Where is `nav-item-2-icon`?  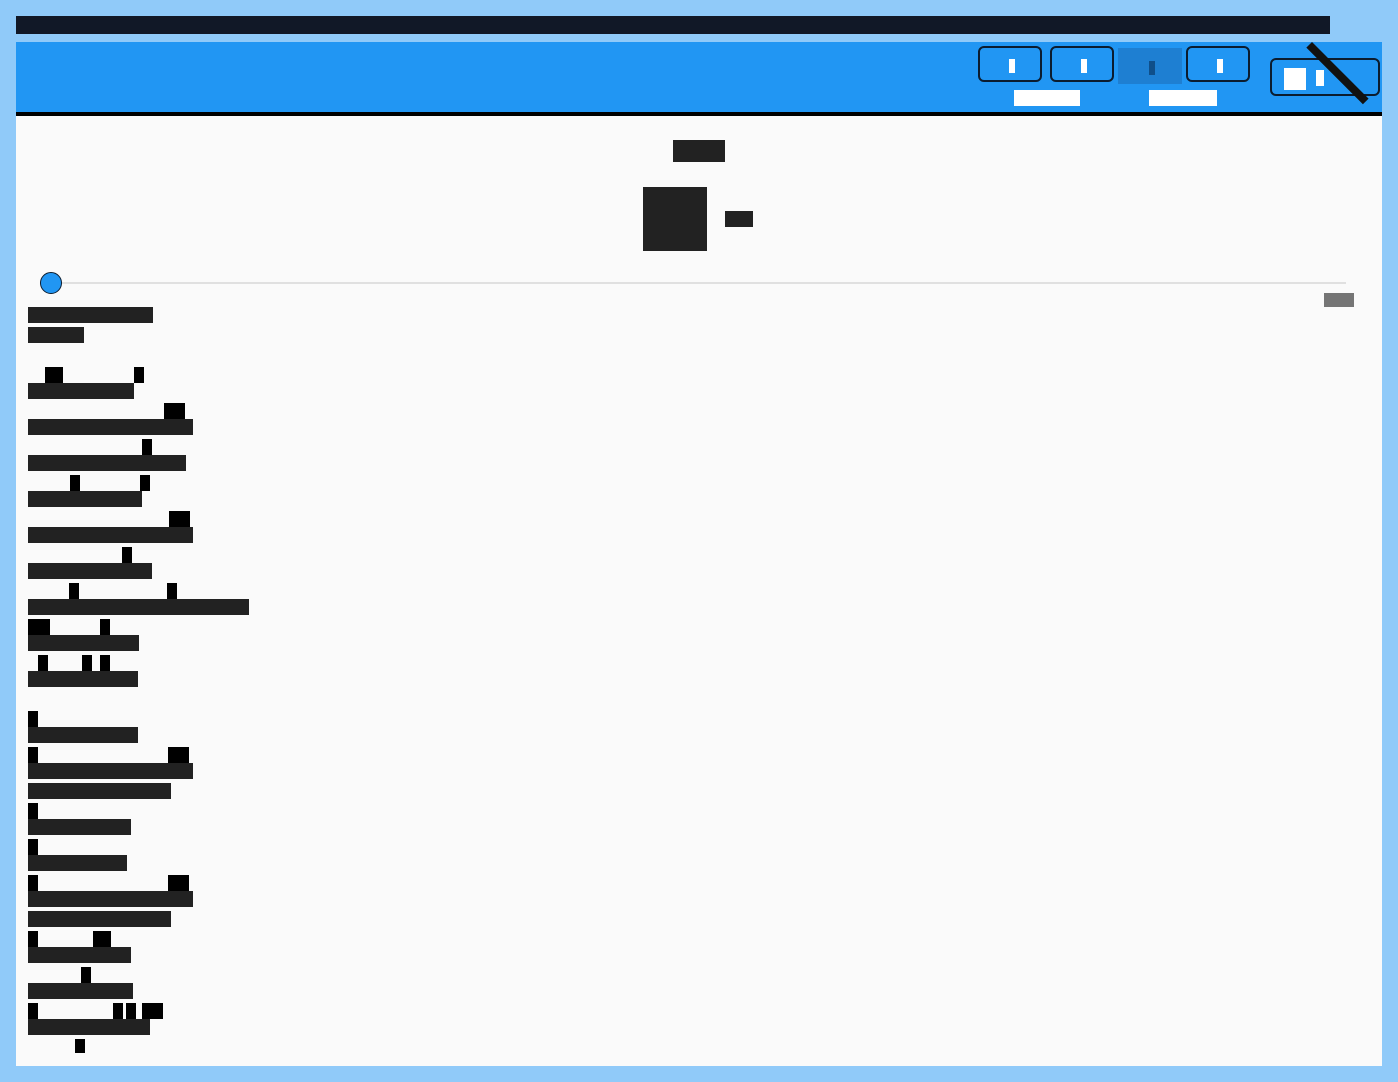 nav-item-2-icon is located at coordinates (1084, 66).